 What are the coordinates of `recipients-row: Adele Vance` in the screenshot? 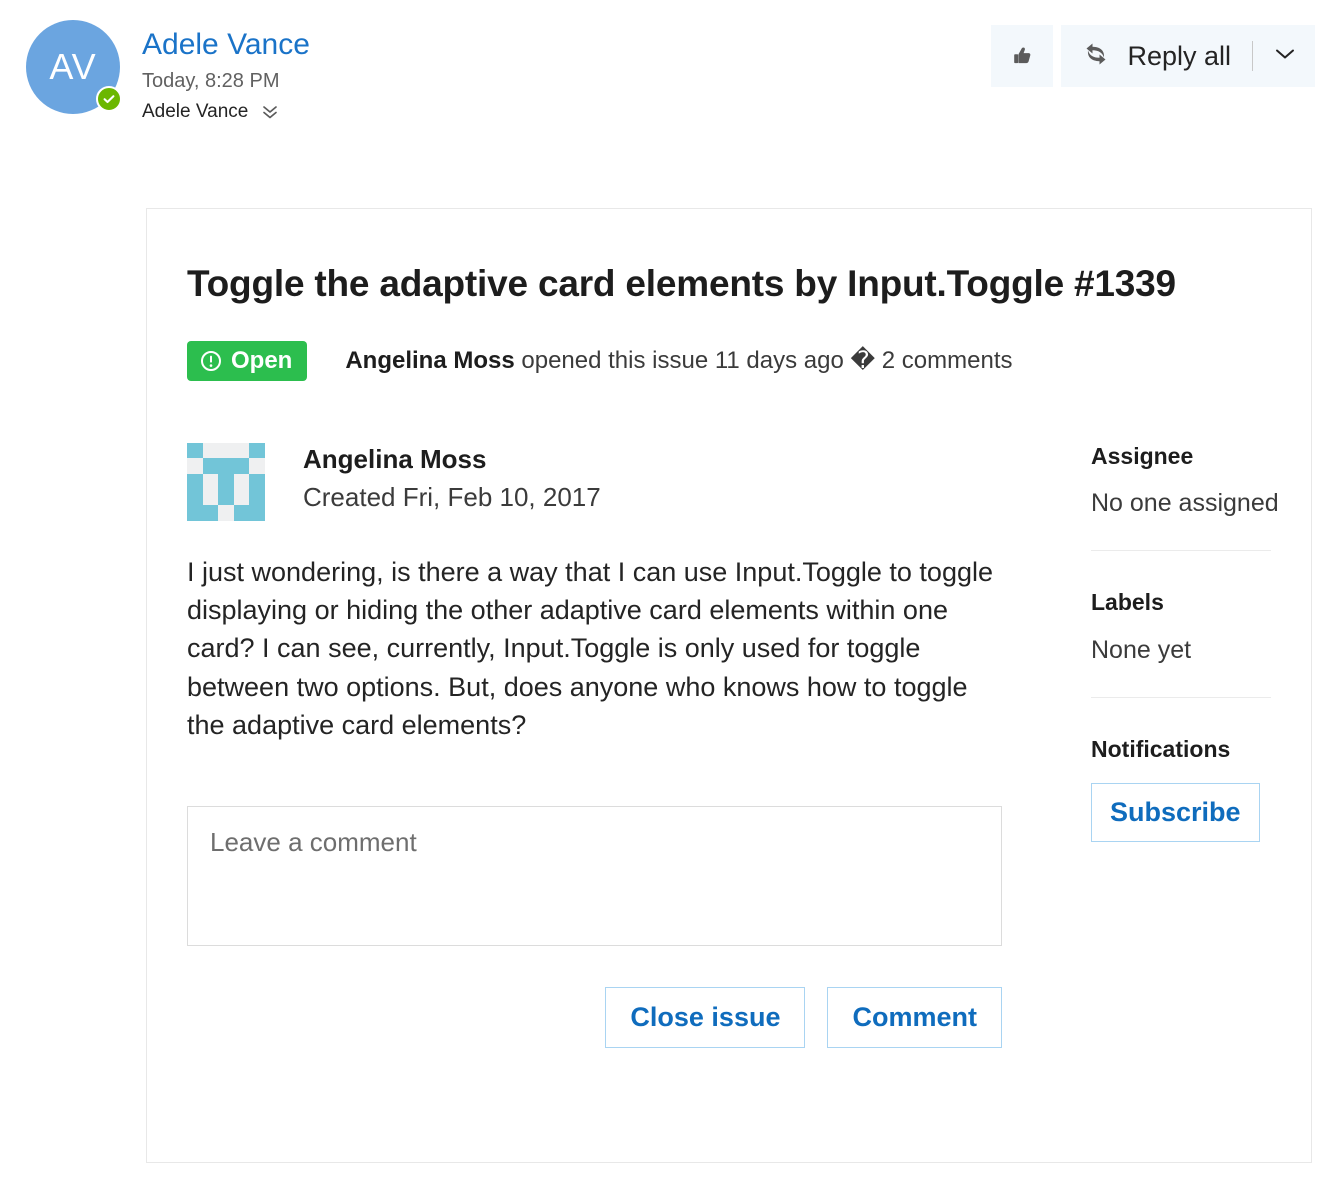 It's located at (226, 112).